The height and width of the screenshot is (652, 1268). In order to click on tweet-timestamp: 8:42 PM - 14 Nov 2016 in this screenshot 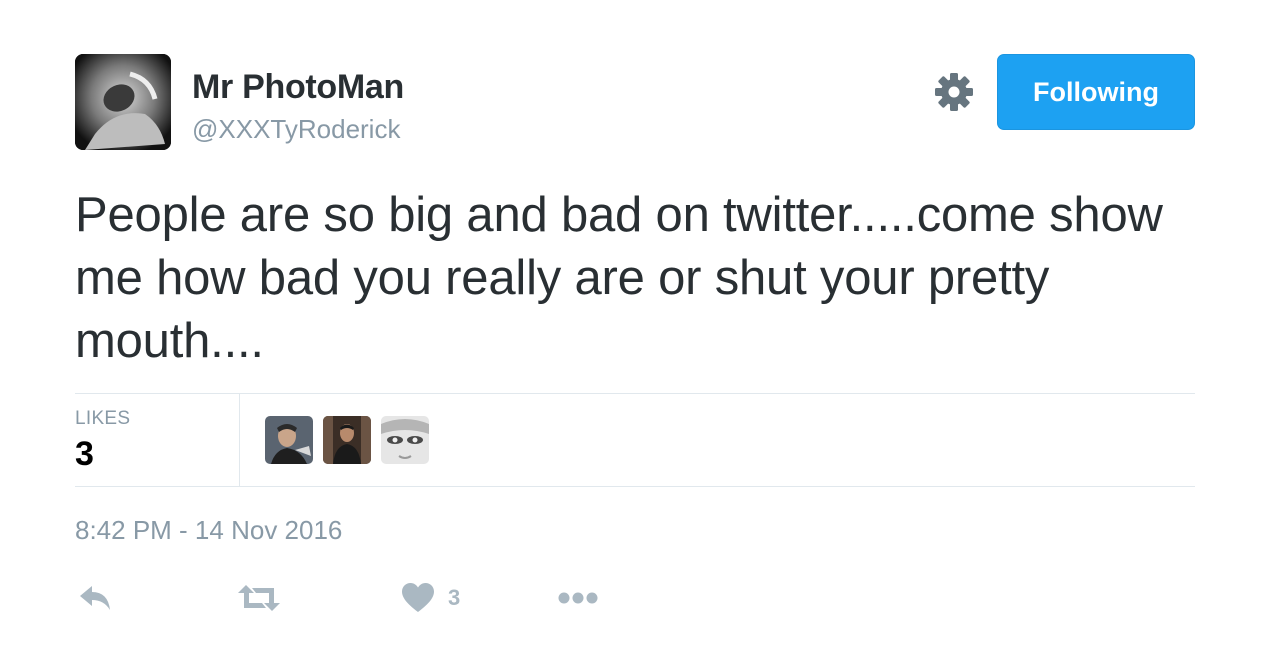, I will do `click(208, 530)`.